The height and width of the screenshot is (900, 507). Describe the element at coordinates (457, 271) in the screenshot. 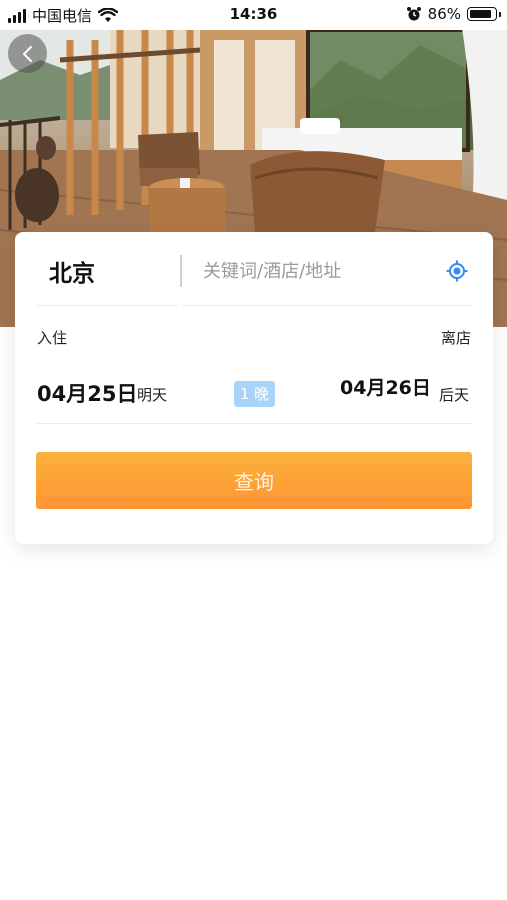

I see `locate-icon` at that location.